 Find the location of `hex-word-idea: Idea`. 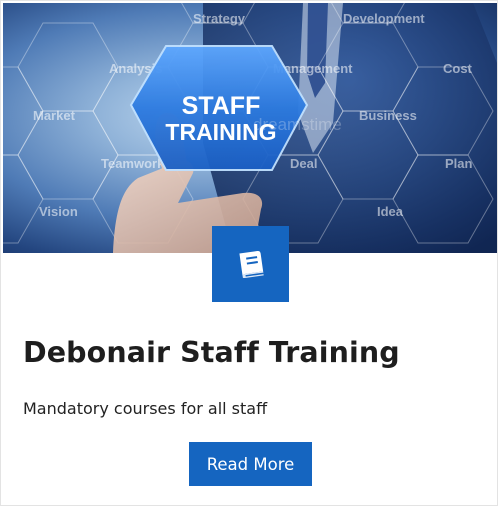

hex-word-idea: Idea is located at coordinates (390, 211).